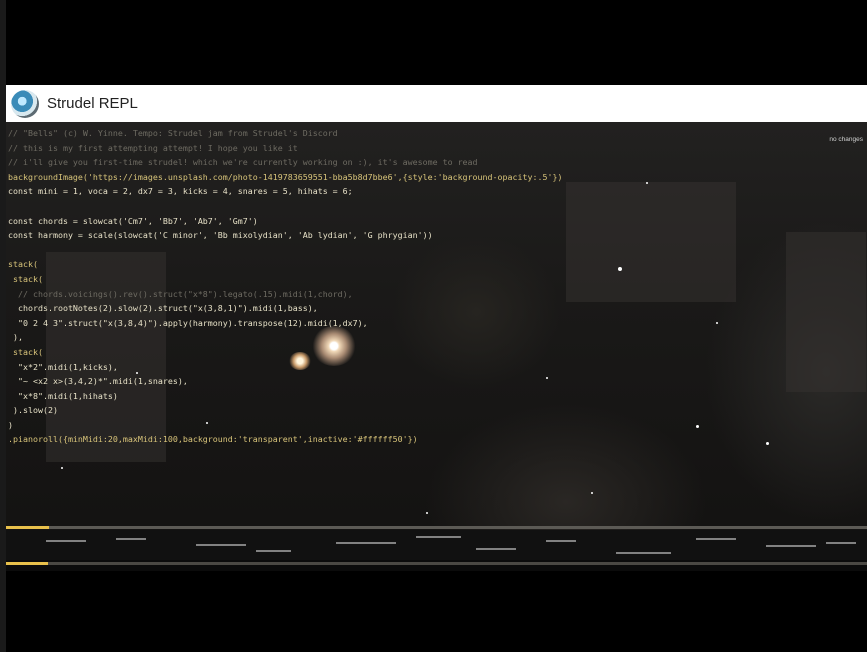 The image size is (867, 652). What do you see at coordinates (27, 563) in the screenshot?
I see `pianoroll-playhead` at bounding box center [27, 563].